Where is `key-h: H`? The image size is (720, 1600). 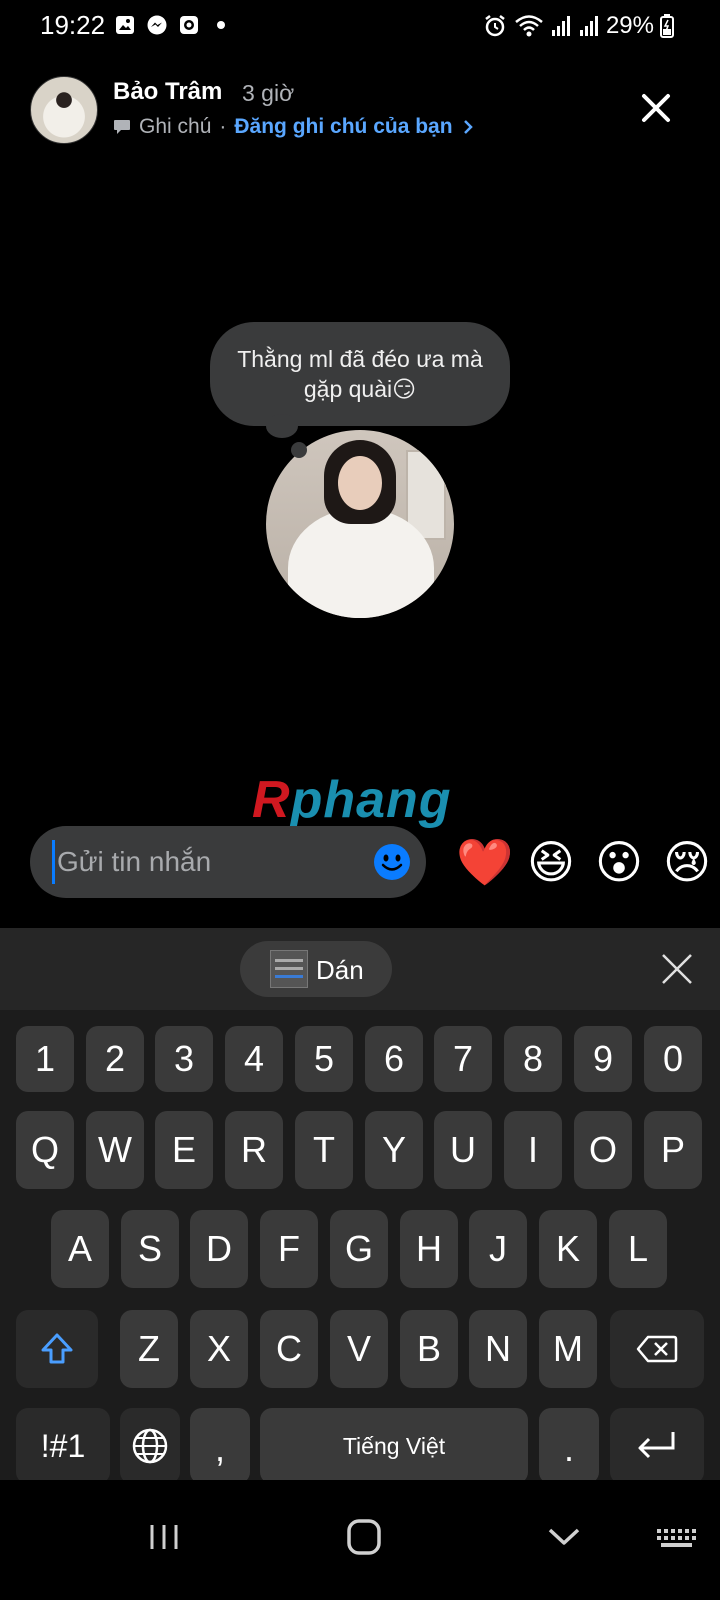
key-h: H is located at coordinates (429, 1249).